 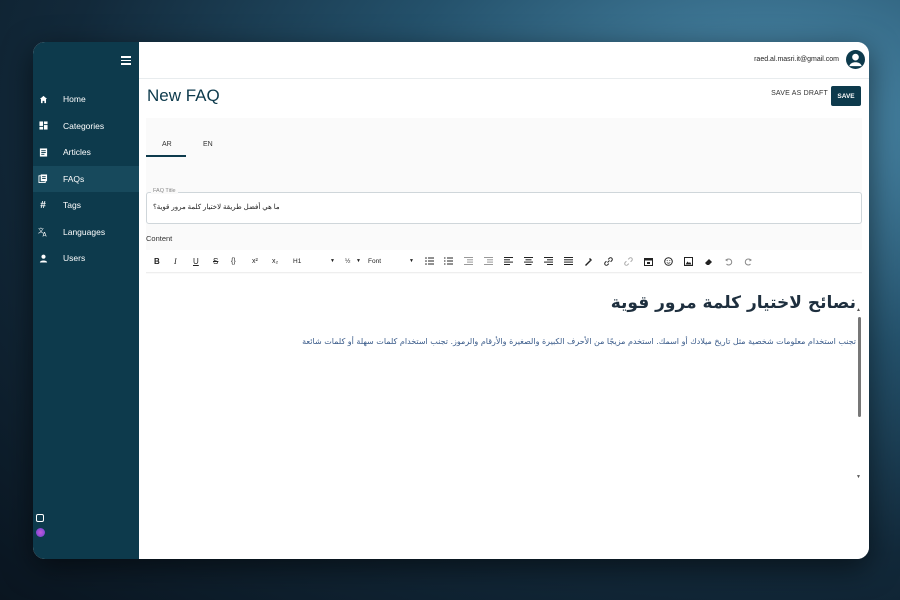 I want to click on unlink-icon, so click(x=628, y=261).